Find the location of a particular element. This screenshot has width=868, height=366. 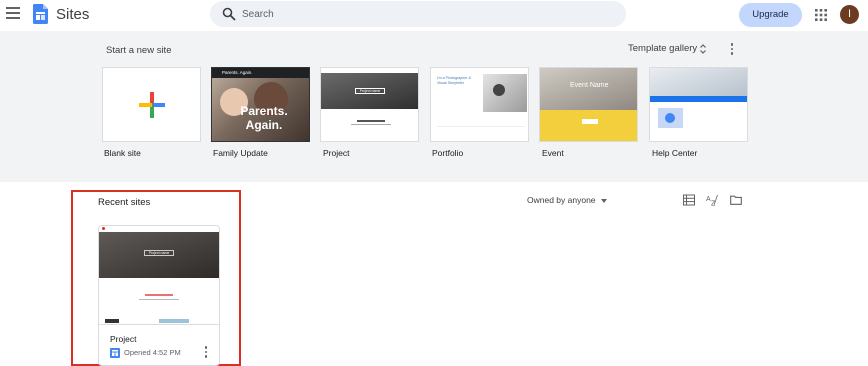

template-event: Event Name is located at coordinates (588, 104).